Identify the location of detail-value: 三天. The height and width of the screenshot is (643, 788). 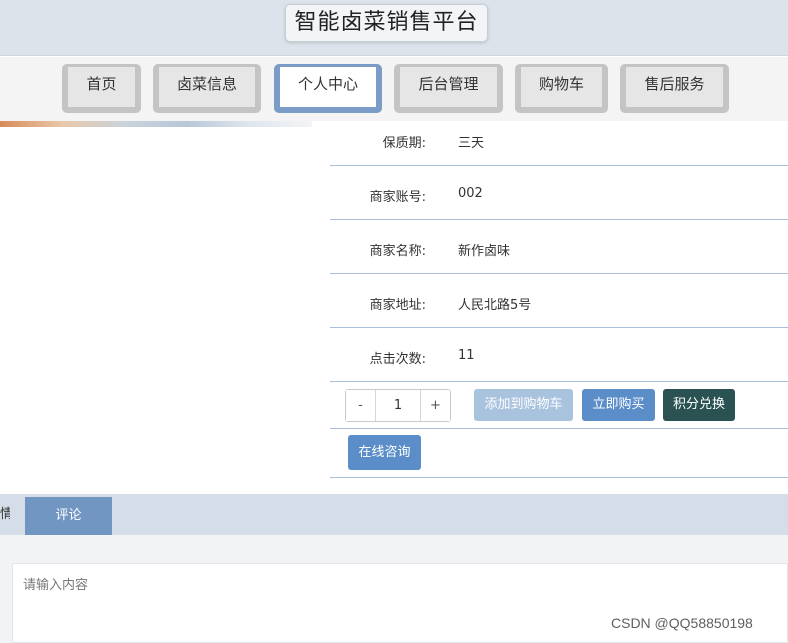
(471, 143).